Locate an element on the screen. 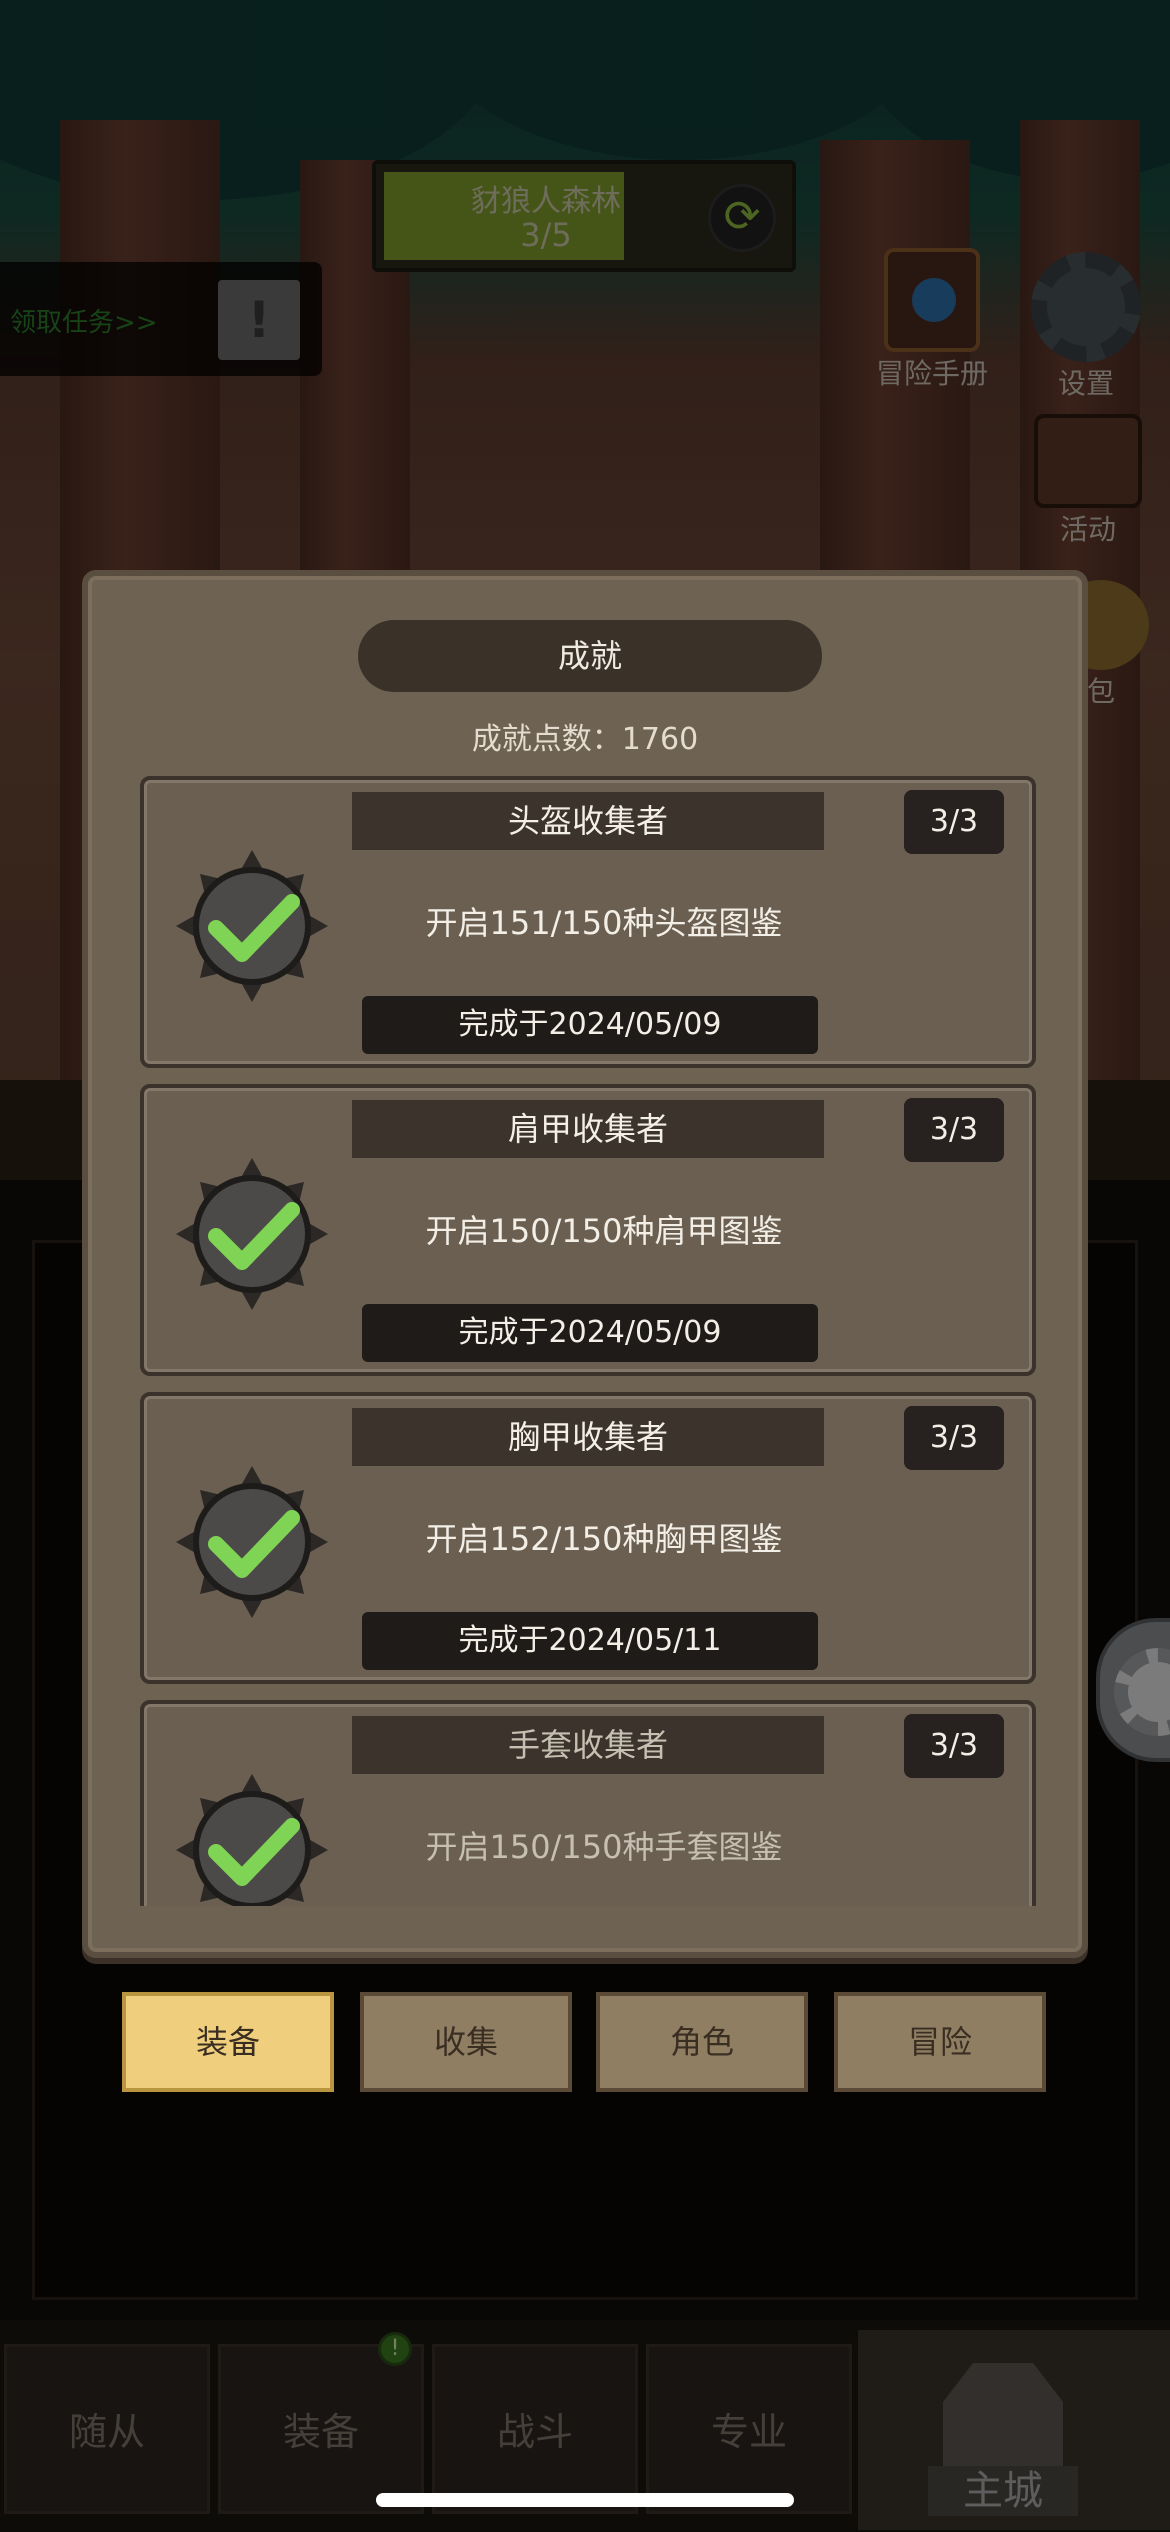 Image resolution: width=1170 pixels, height=2532 pixels. achievement-description: 开启152/150种胸甲图鉴 is located at coordinates (604, 1539).